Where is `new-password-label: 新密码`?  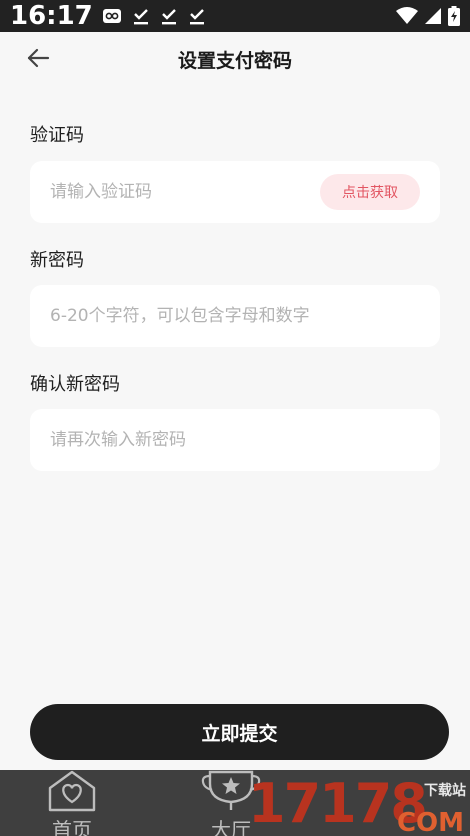 new-password-label: 新密码 is located at coordinates (57, 260).